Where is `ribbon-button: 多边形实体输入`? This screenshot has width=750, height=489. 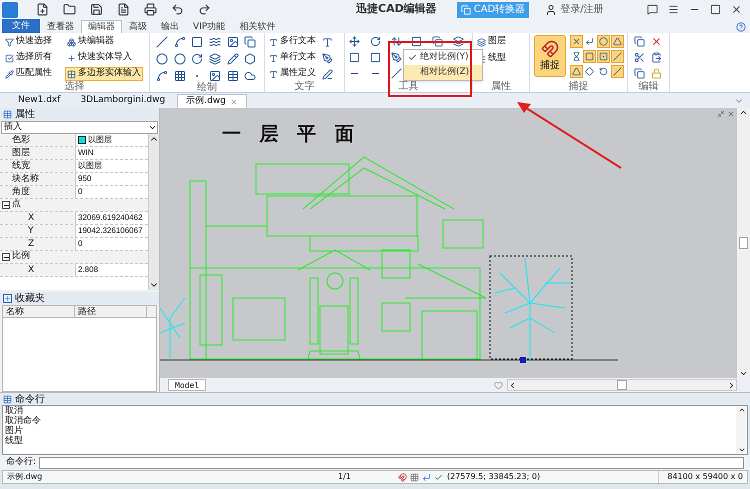 ribbon-button: 多边形实体输入 is located at coordinates (104, 74).